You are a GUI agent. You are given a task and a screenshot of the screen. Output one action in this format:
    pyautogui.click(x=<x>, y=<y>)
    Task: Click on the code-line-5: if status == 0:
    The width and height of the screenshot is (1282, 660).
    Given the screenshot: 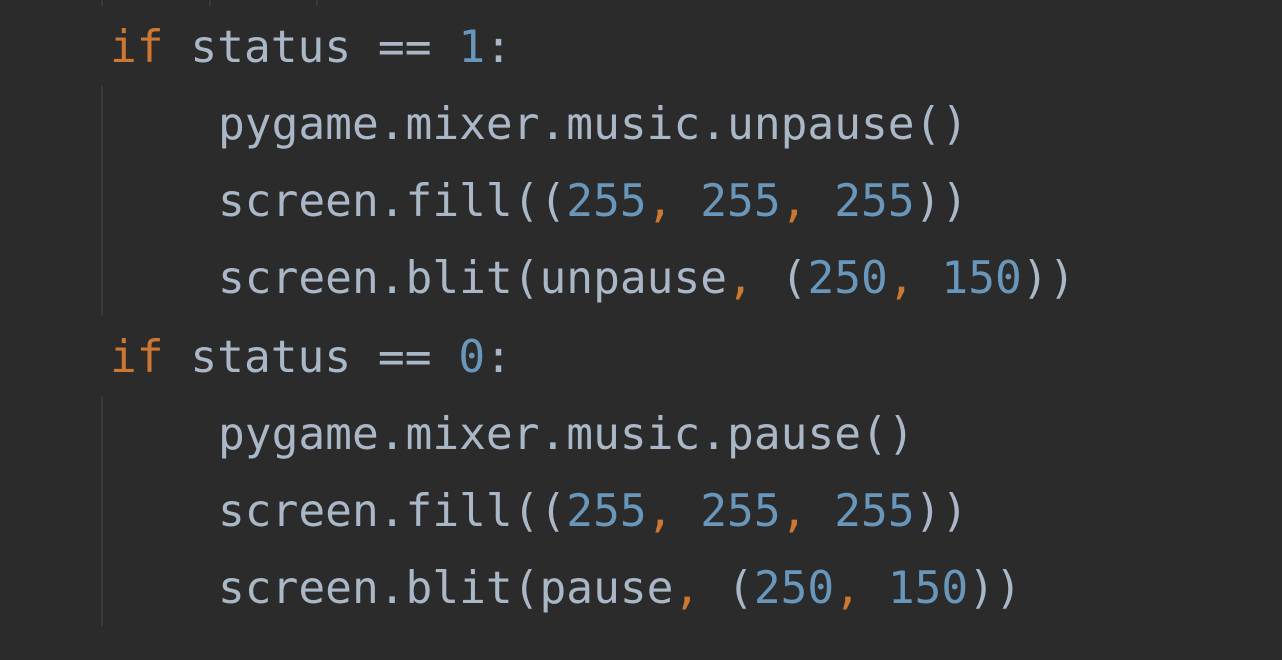 What is the action you would take?
    pyautogui.click(x=311, y=358)
    